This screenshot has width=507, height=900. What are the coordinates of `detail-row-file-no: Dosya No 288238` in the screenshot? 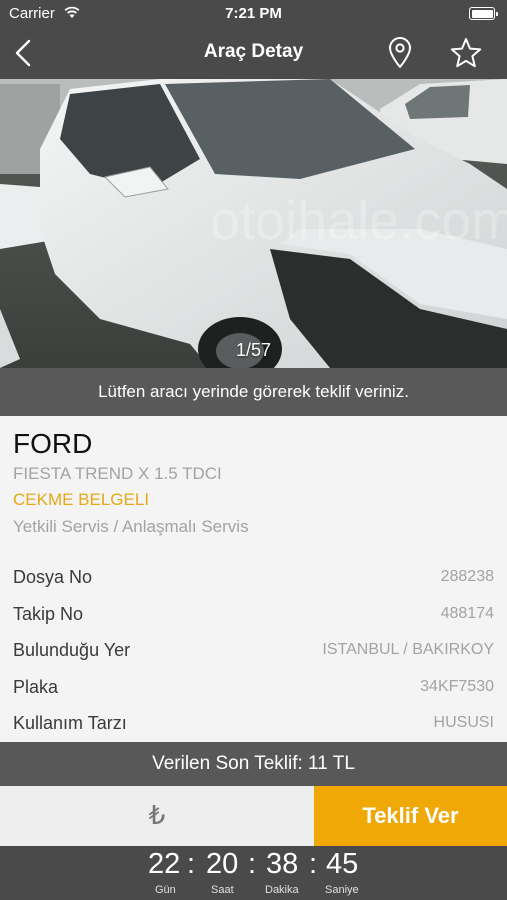 It's located at (253, 578).